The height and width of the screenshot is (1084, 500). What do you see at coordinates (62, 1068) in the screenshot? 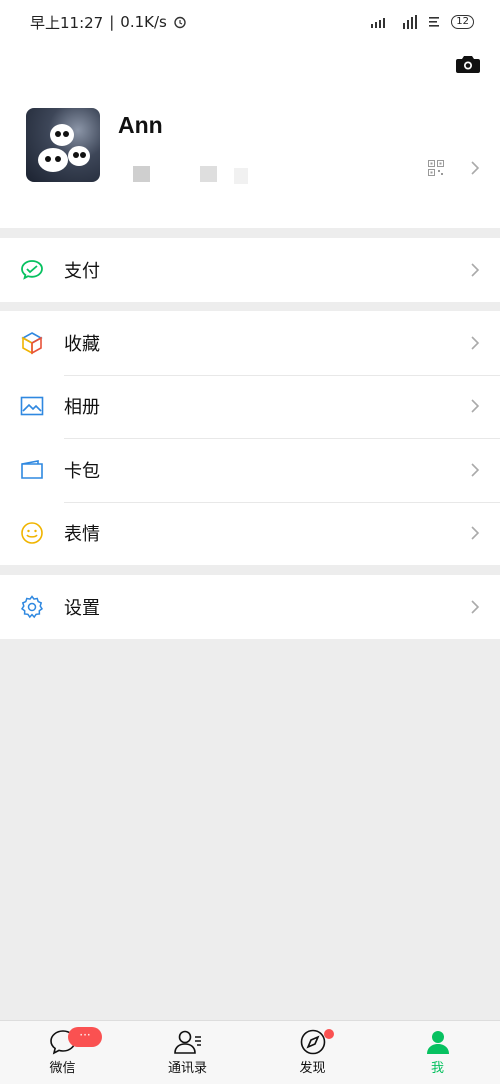
I see `tab-label: 微信` at bounding box center [62, 1068].